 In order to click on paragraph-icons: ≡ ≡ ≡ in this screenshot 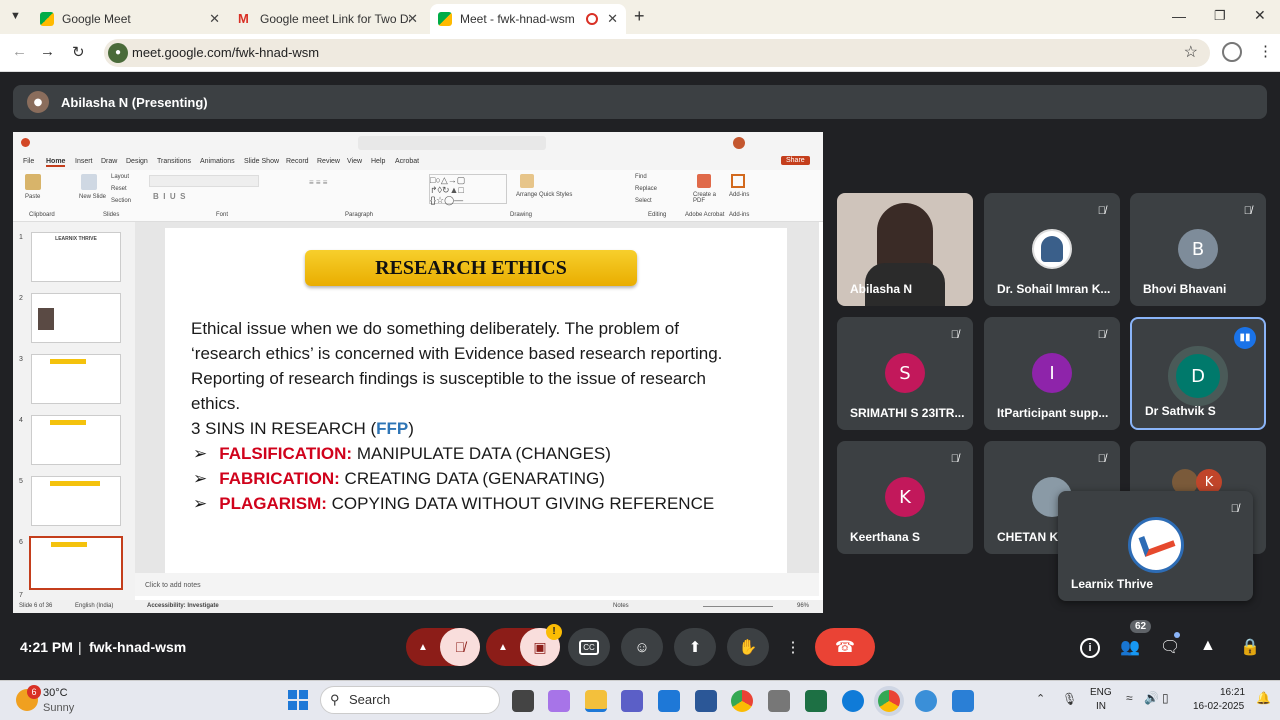, I will do `click(318, 182)`.